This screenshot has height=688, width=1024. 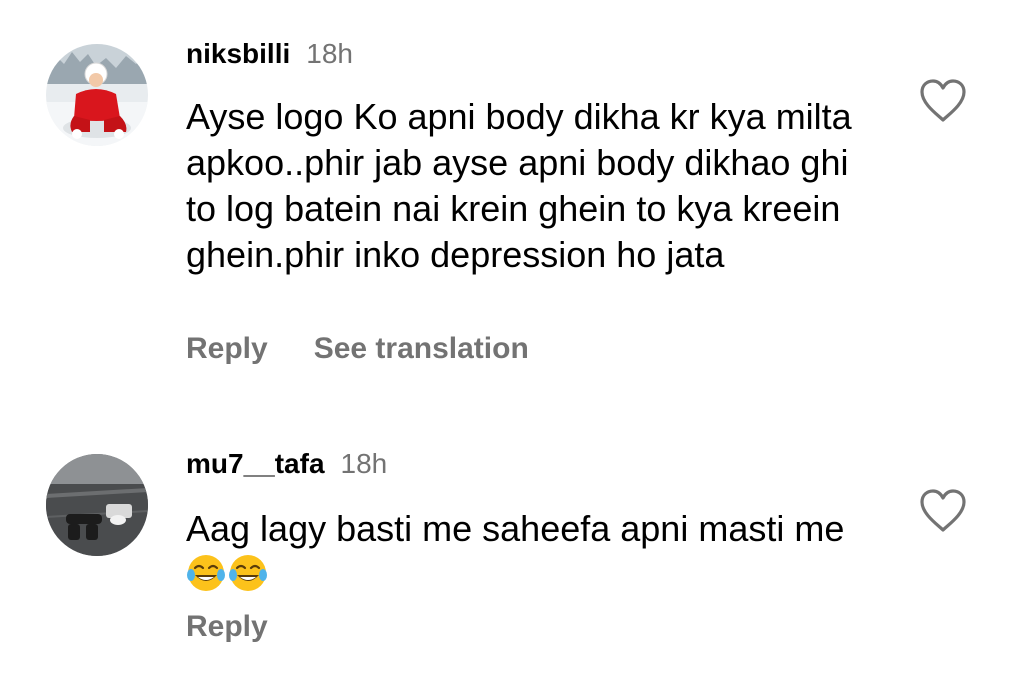 I want to click on comment-actions: Reply See translation, so click(x=380, y=349).